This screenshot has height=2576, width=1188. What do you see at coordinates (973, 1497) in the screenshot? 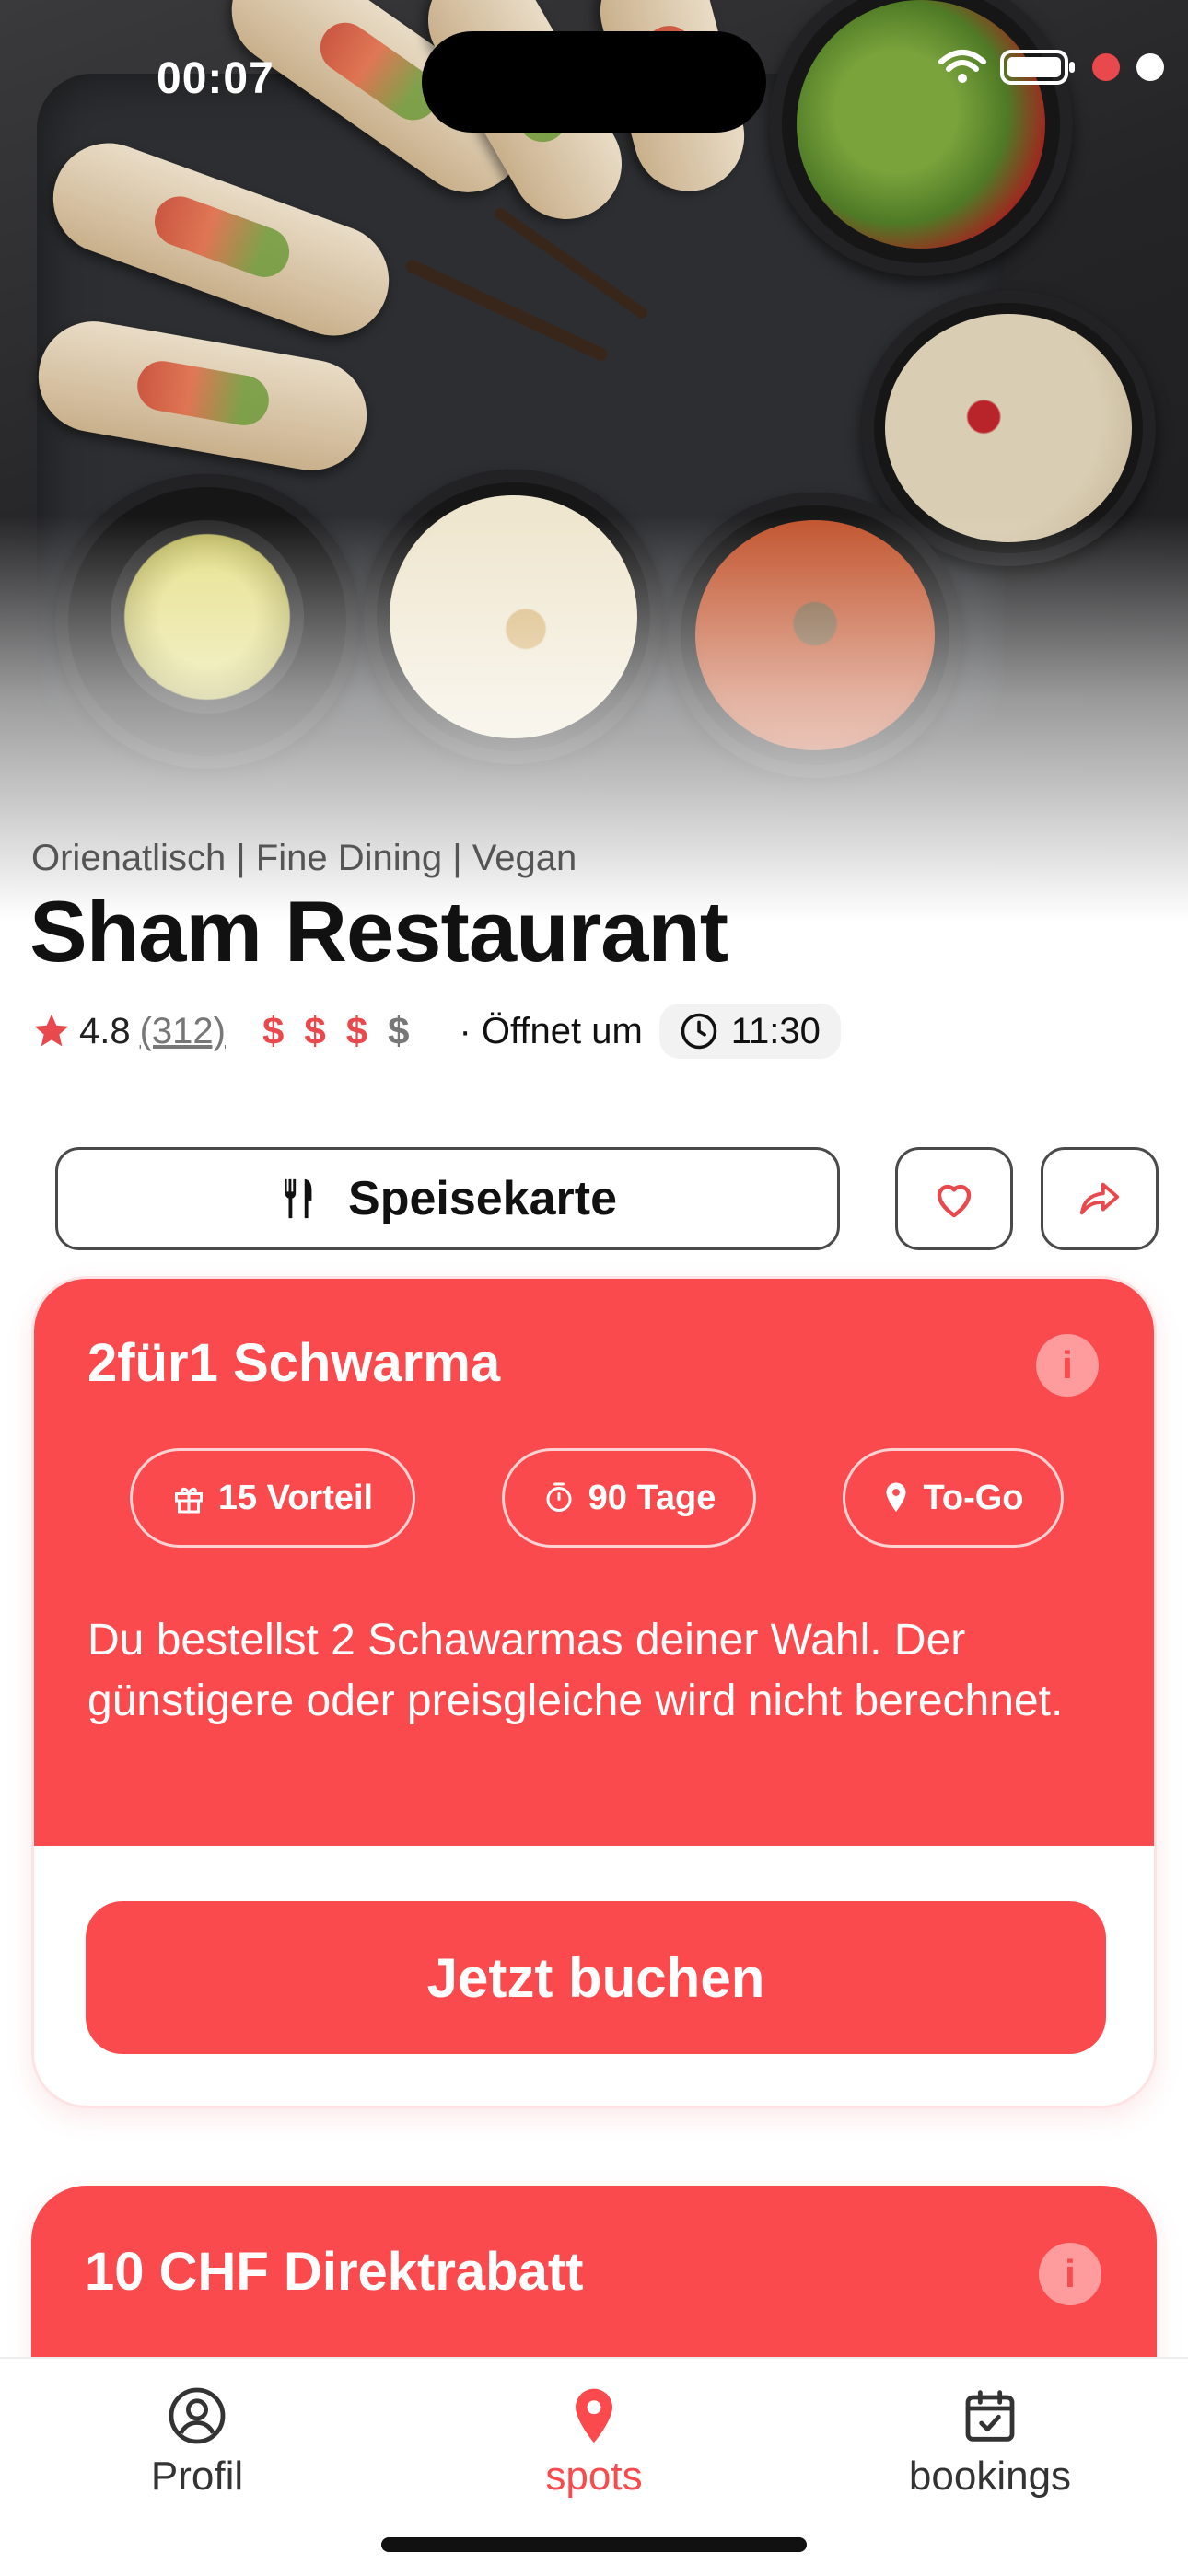
I see `togo-chip-label: To-Go` at bounding box center [973, 1497].